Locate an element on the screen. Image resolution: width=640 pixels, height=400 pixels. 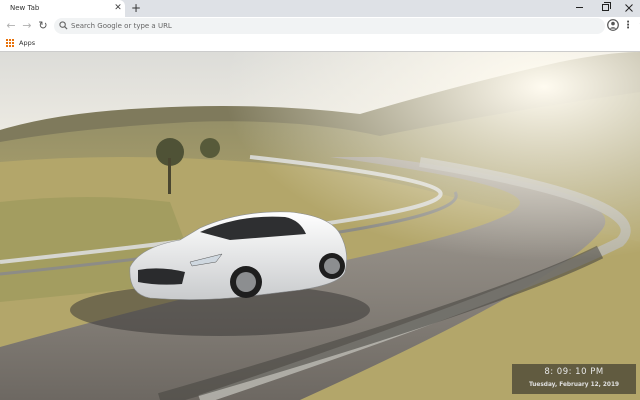
clock-date: Tuesday, February 12, 2019 is located at coordinates (574, 385).